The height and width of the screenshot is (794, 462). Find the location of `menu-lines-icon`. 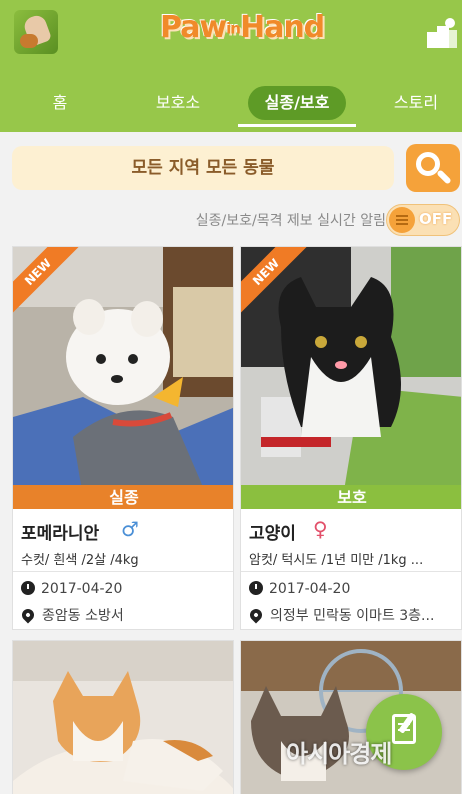

menu-lines-icon is located at coordinates (402, 220).